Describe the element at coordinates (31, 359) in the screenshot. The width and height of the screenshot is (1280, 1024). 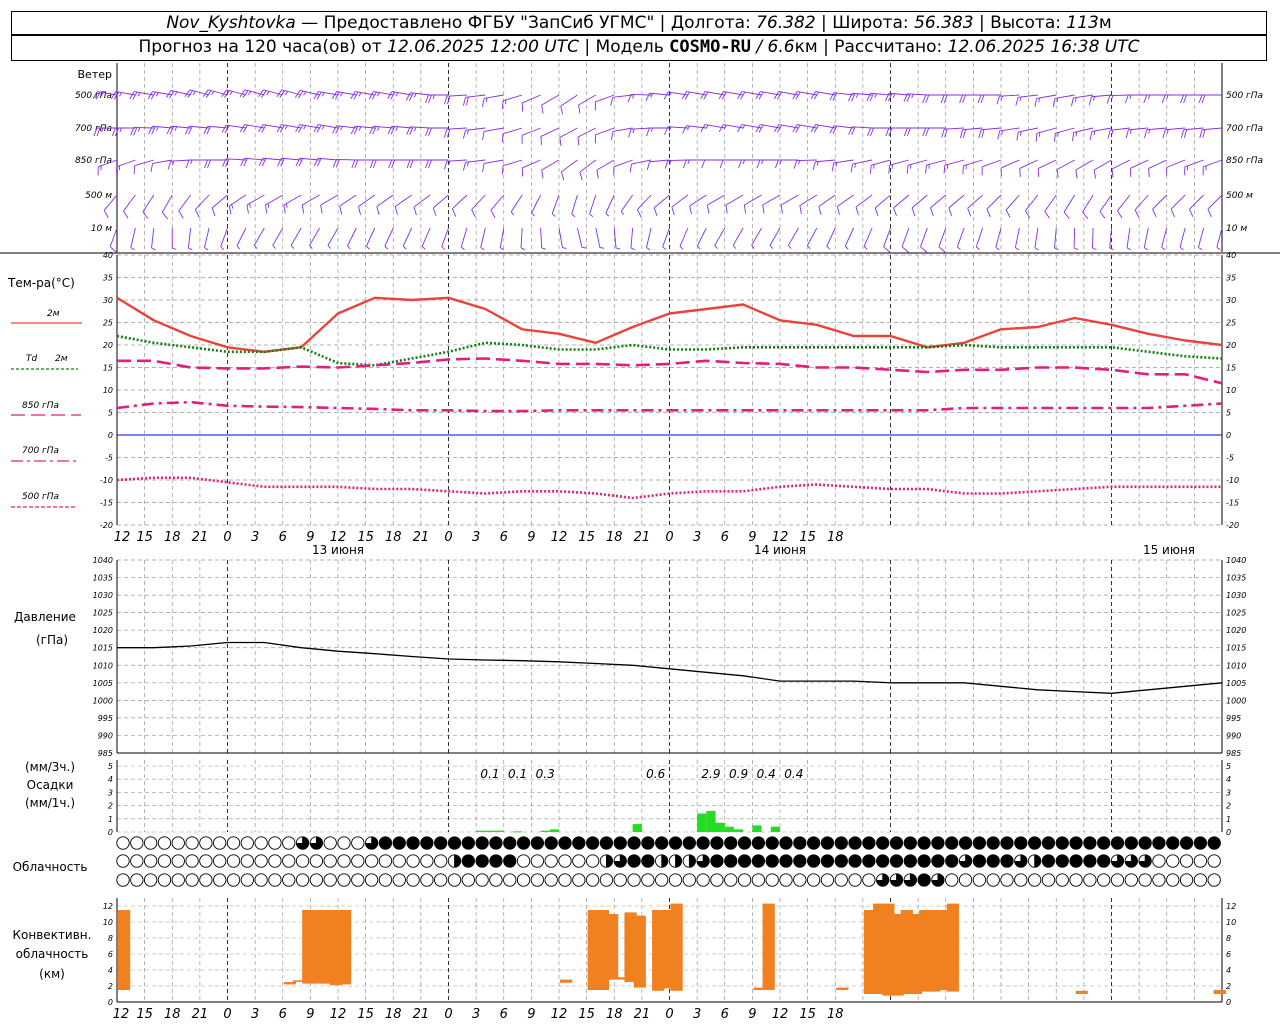
I see `legend-td-symbol: Td` at that location.